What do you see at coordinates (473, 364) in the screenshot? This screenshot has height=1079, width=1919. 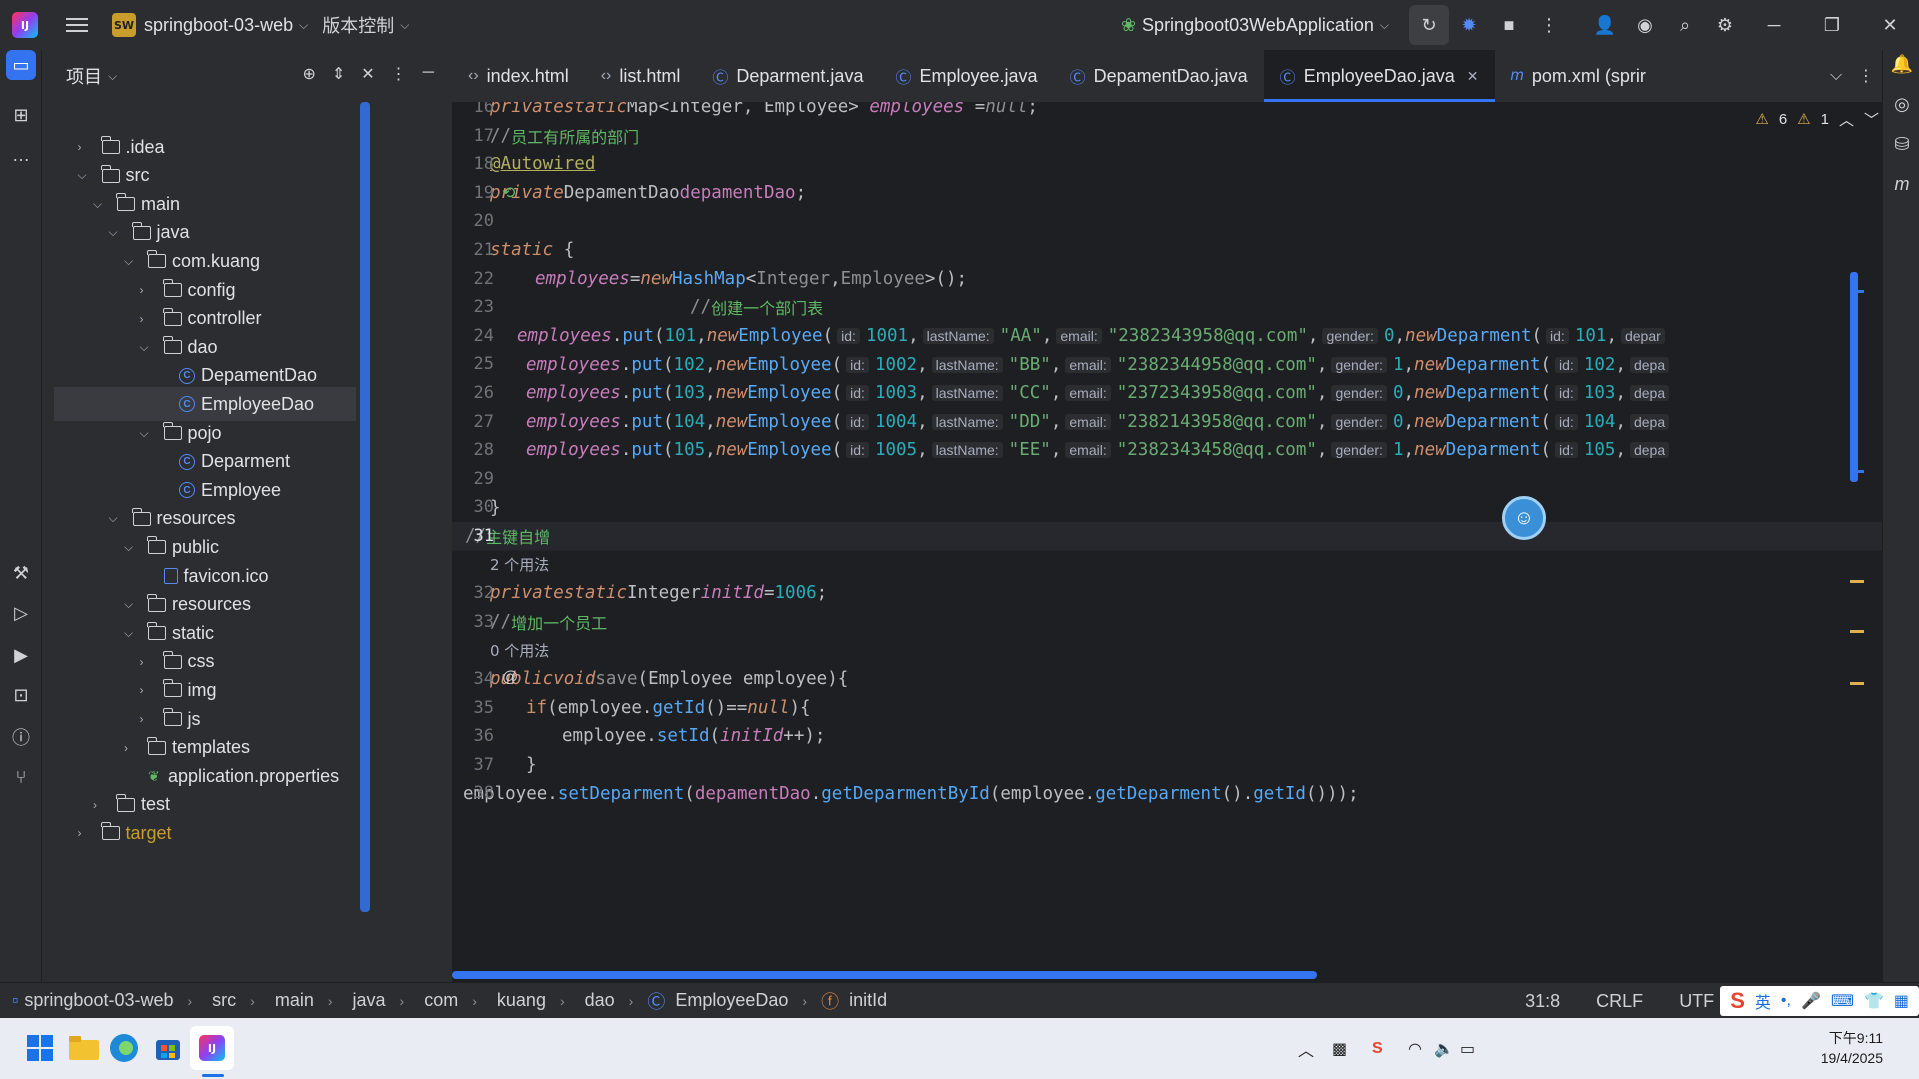 I see `line-number: 25` at bounding box center [473, 364].